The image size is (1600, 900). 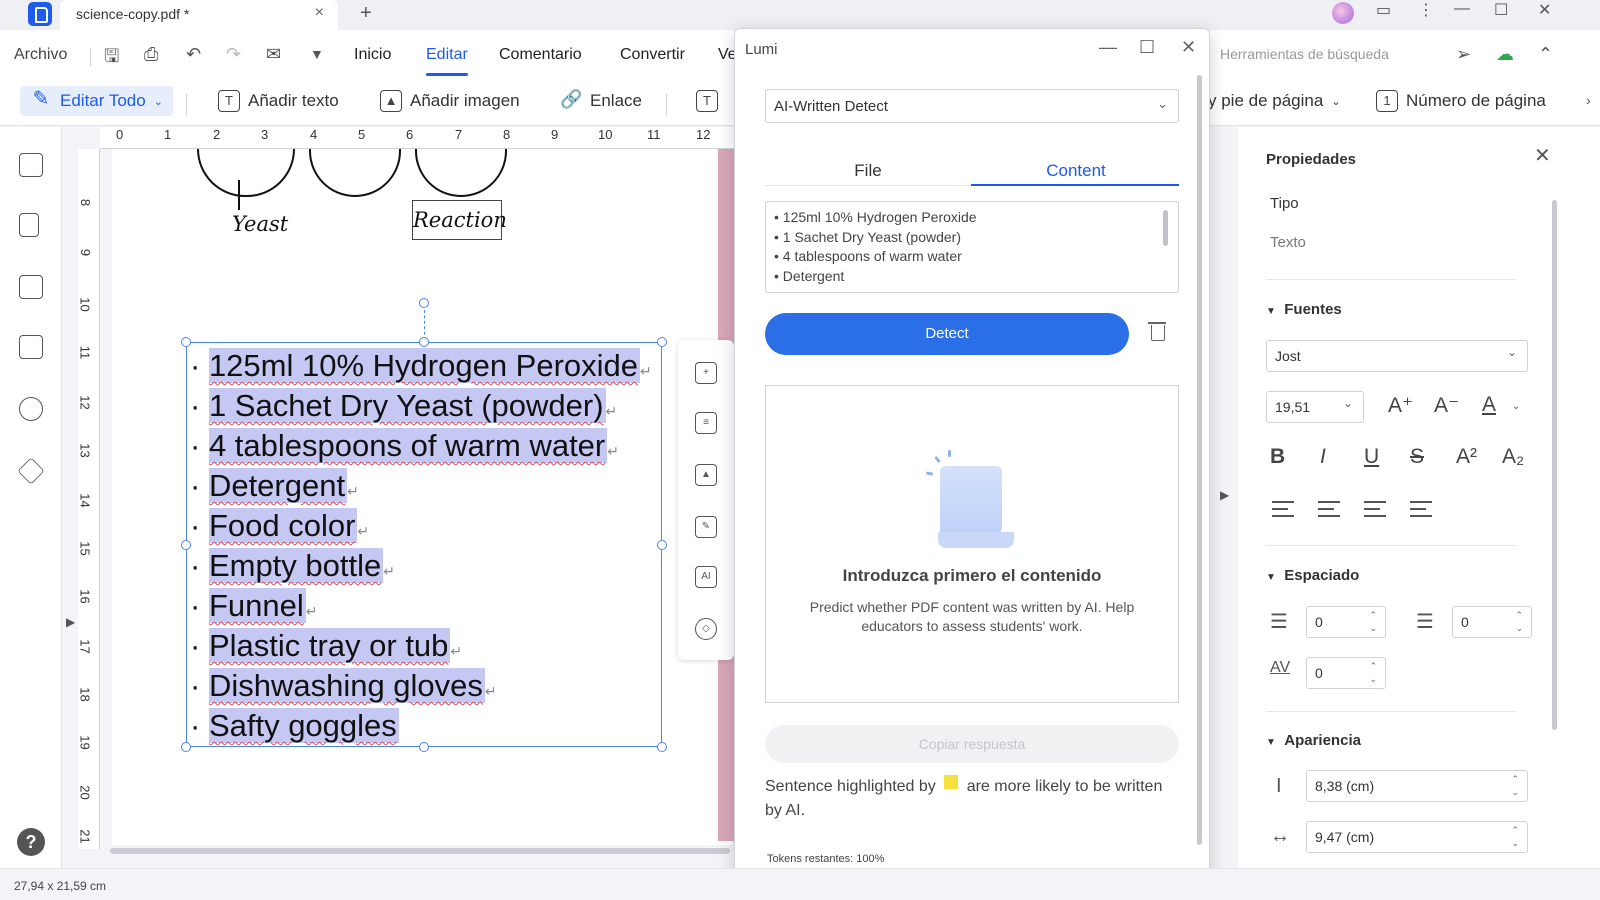 I want to click on detect-button: Detect, so click(x=947, y=334).